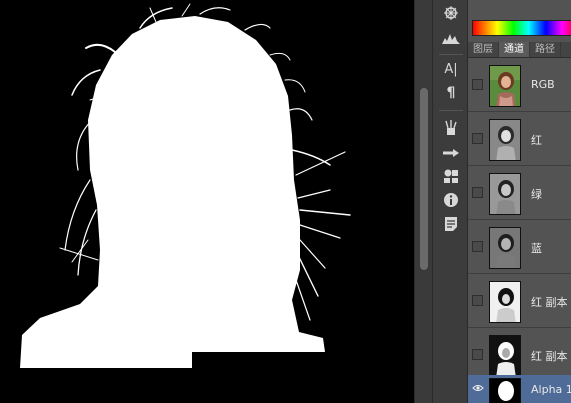 The height and width of the screenshot is (403, 571). What do you see at coordinates (505, 86) in the screenshot?
I see `channel-thumbnail-rgb` at bounding box center [505, 86].